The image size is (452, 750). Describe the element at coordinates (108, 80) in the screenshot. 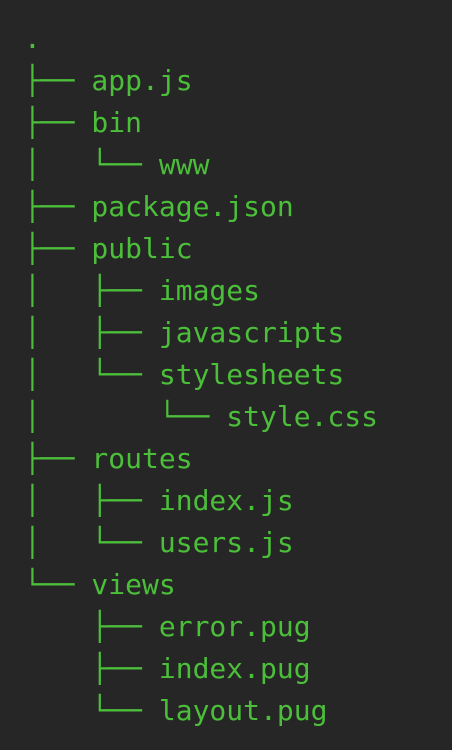

I see `tree-item-app-js: ├── app.js` at that location.